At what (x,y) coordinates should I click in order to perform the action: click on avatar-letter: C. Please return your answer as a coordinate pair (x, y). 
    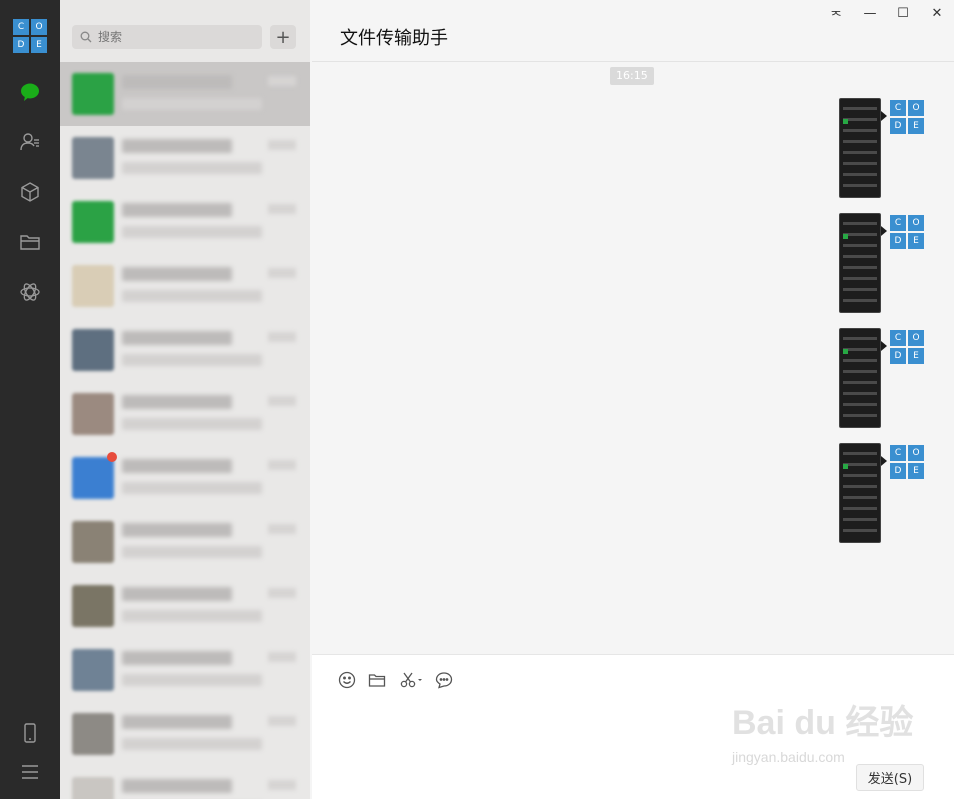
    Looking at the image, I should click on (898, 338).